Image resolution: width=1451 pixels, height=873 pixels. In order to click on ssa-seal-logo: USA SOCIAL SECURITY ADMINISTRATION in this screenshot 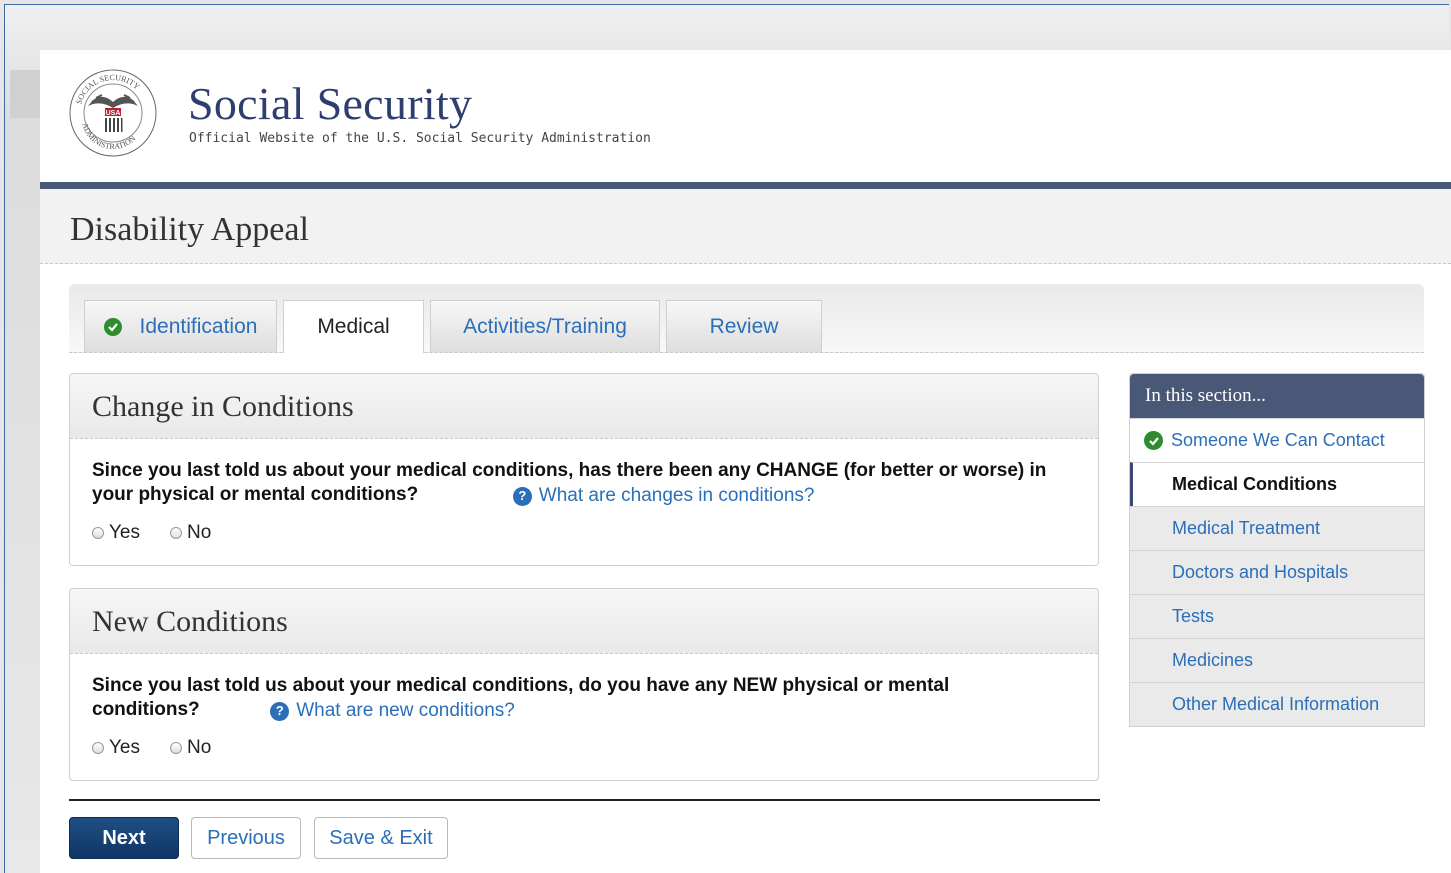, I will do `click(113, 113)`.